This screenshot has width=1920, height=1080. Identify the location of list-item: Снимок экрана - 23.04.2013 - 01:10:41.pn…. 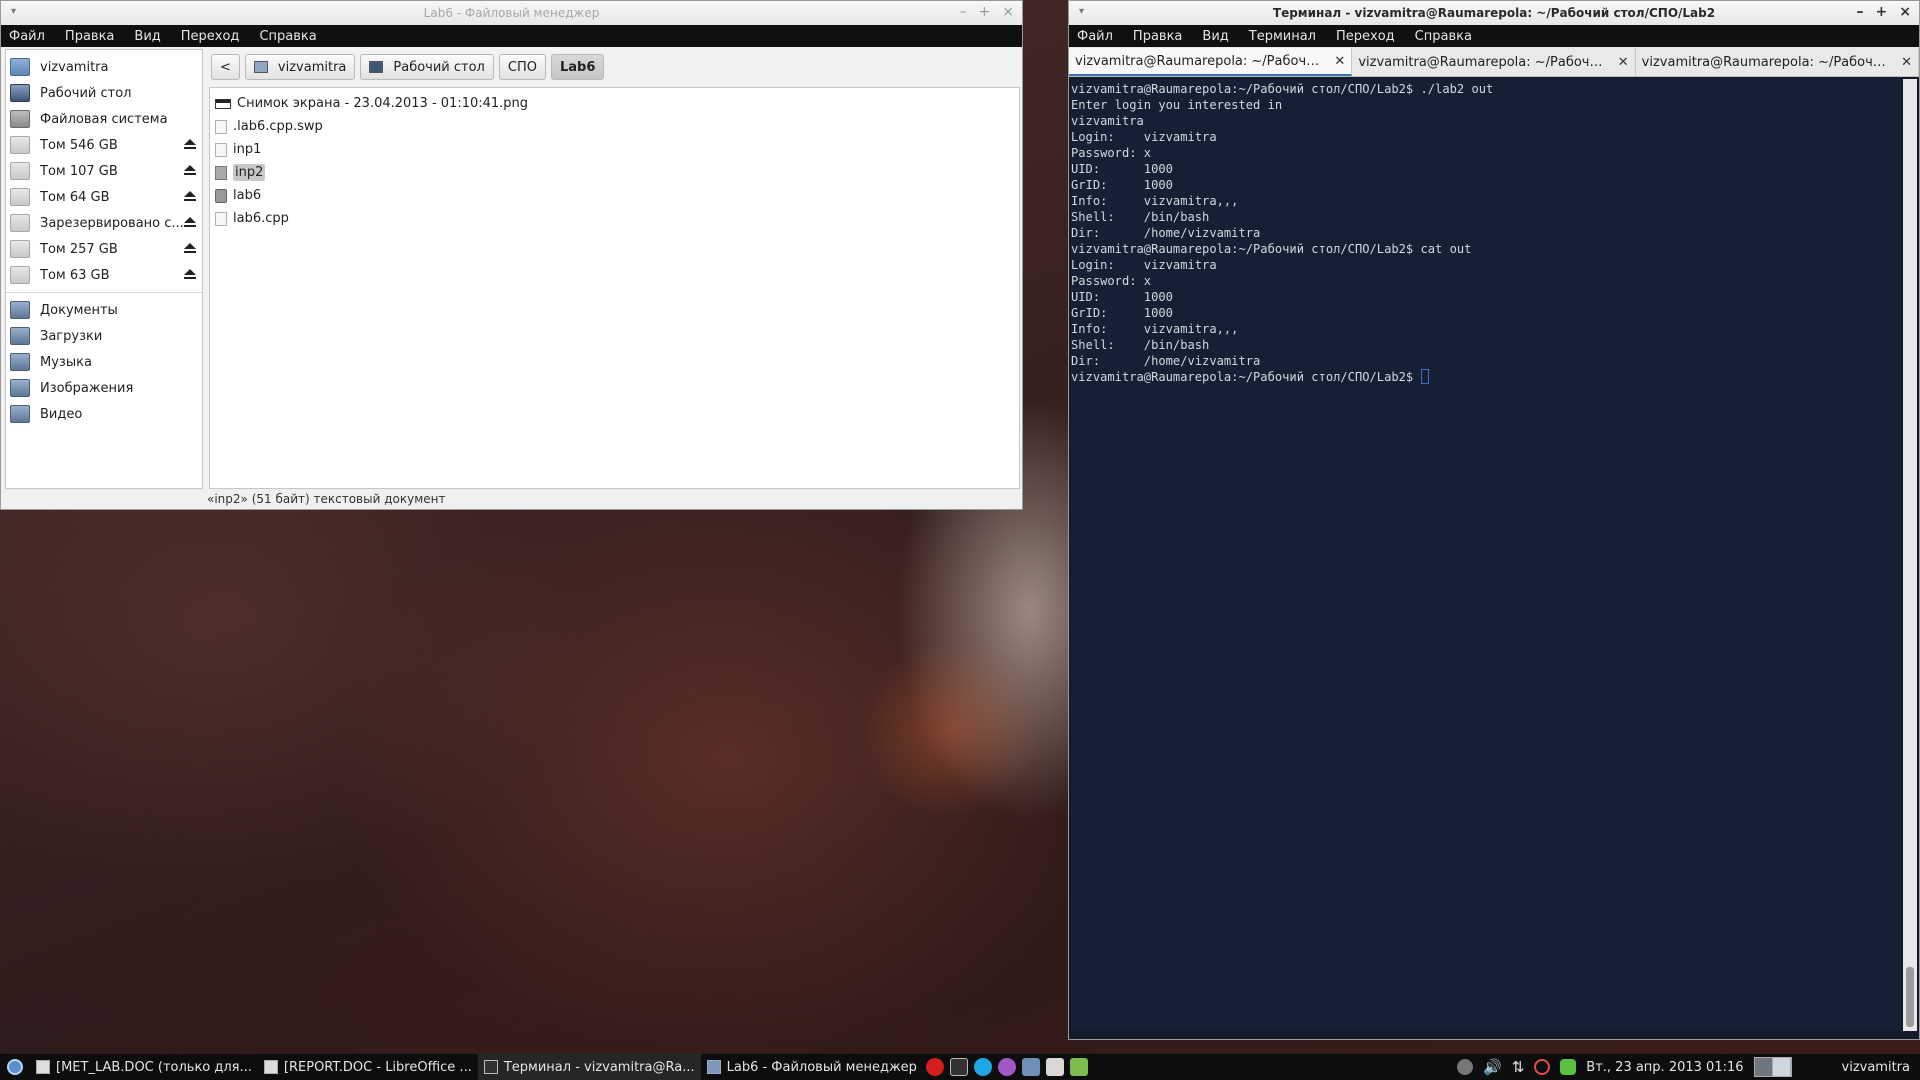
(614, 103).